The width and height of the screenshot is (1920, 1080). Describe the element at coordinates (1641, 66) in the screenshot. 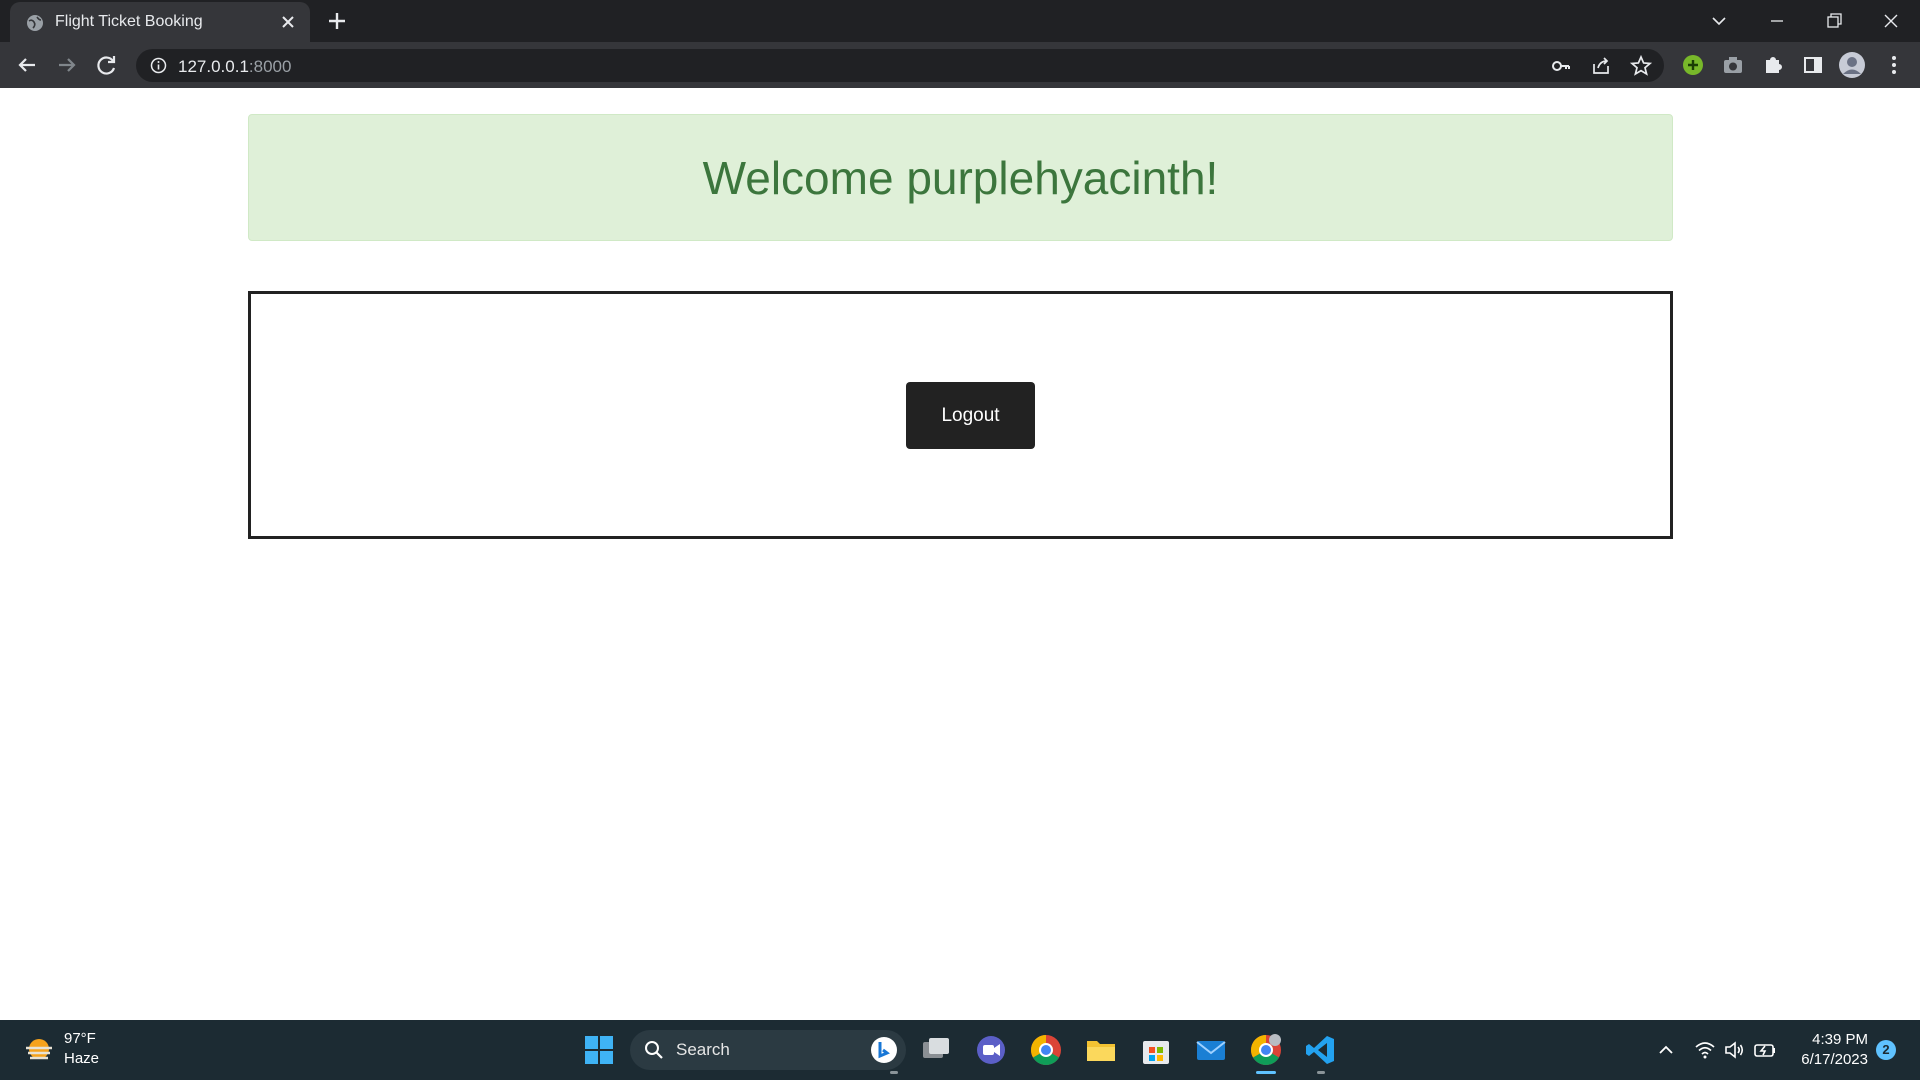

I see `bookmark-star-icon` at that location.